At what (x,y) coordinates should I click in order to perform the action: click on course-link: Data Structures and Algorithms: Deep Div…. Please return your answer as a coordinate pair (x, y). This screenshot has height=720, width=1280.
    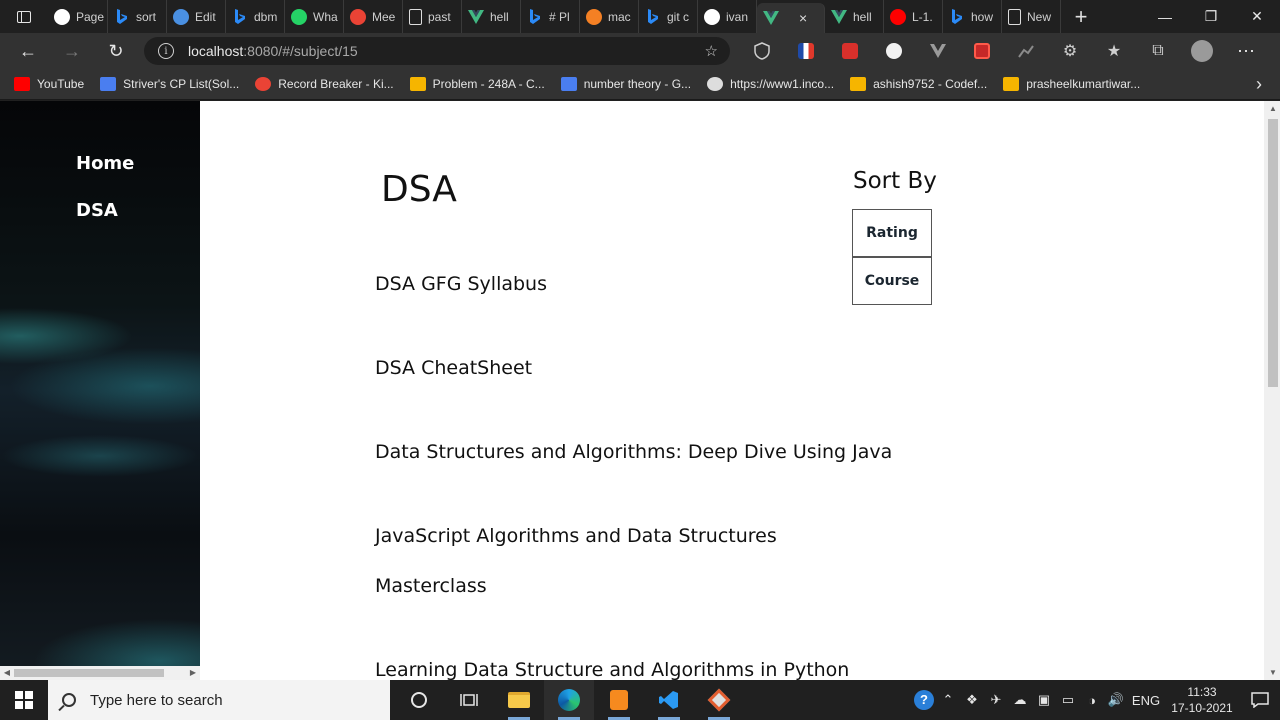
    Looking at the image, I should click on (633, 452).